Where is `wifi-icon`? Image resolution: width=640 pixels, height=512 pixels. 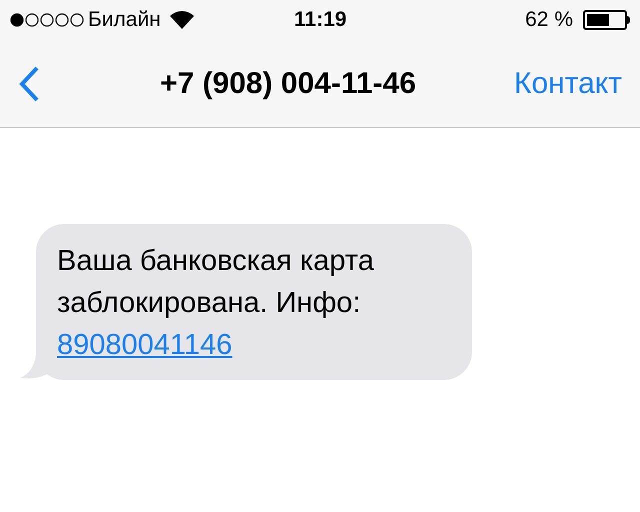
wifi-icon is located at coordinates (181, 20).